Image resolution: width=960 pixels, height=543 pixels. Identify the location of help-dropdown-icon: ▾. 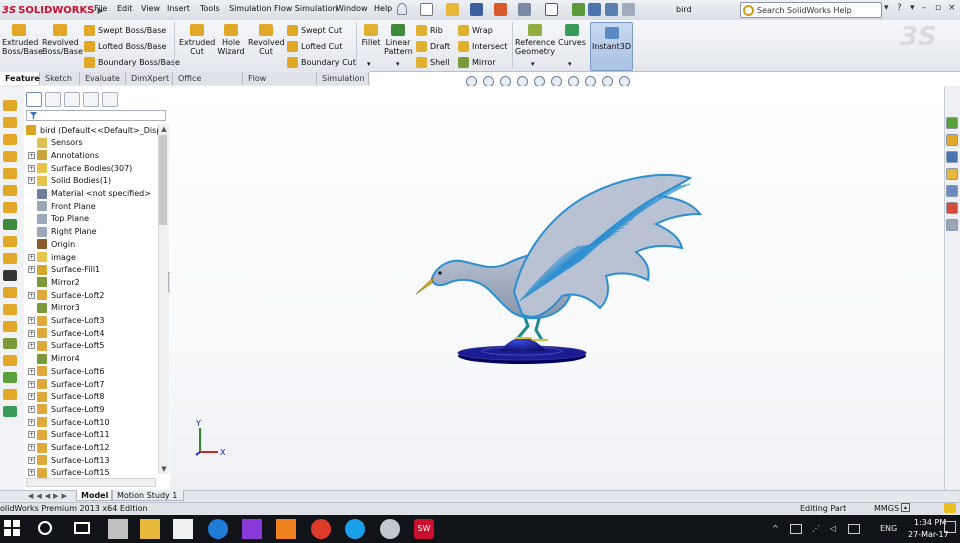
(912, 8).